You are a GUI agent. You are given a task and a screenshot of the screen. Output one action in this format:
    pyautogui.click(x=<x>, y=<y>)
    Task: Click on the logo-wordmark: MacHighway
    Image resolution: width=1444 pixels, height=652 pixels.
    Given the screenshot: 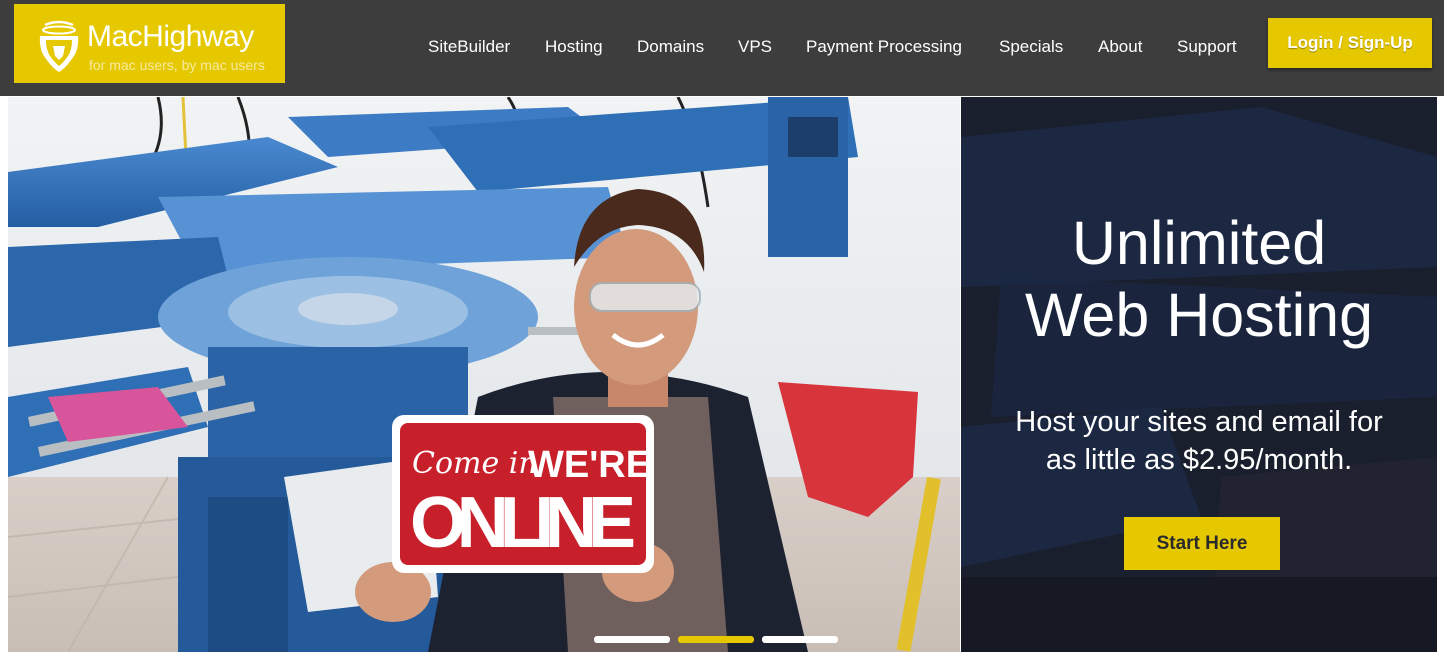 What is the action you would take?
    pyautogui.click(x=170, y=36)
    